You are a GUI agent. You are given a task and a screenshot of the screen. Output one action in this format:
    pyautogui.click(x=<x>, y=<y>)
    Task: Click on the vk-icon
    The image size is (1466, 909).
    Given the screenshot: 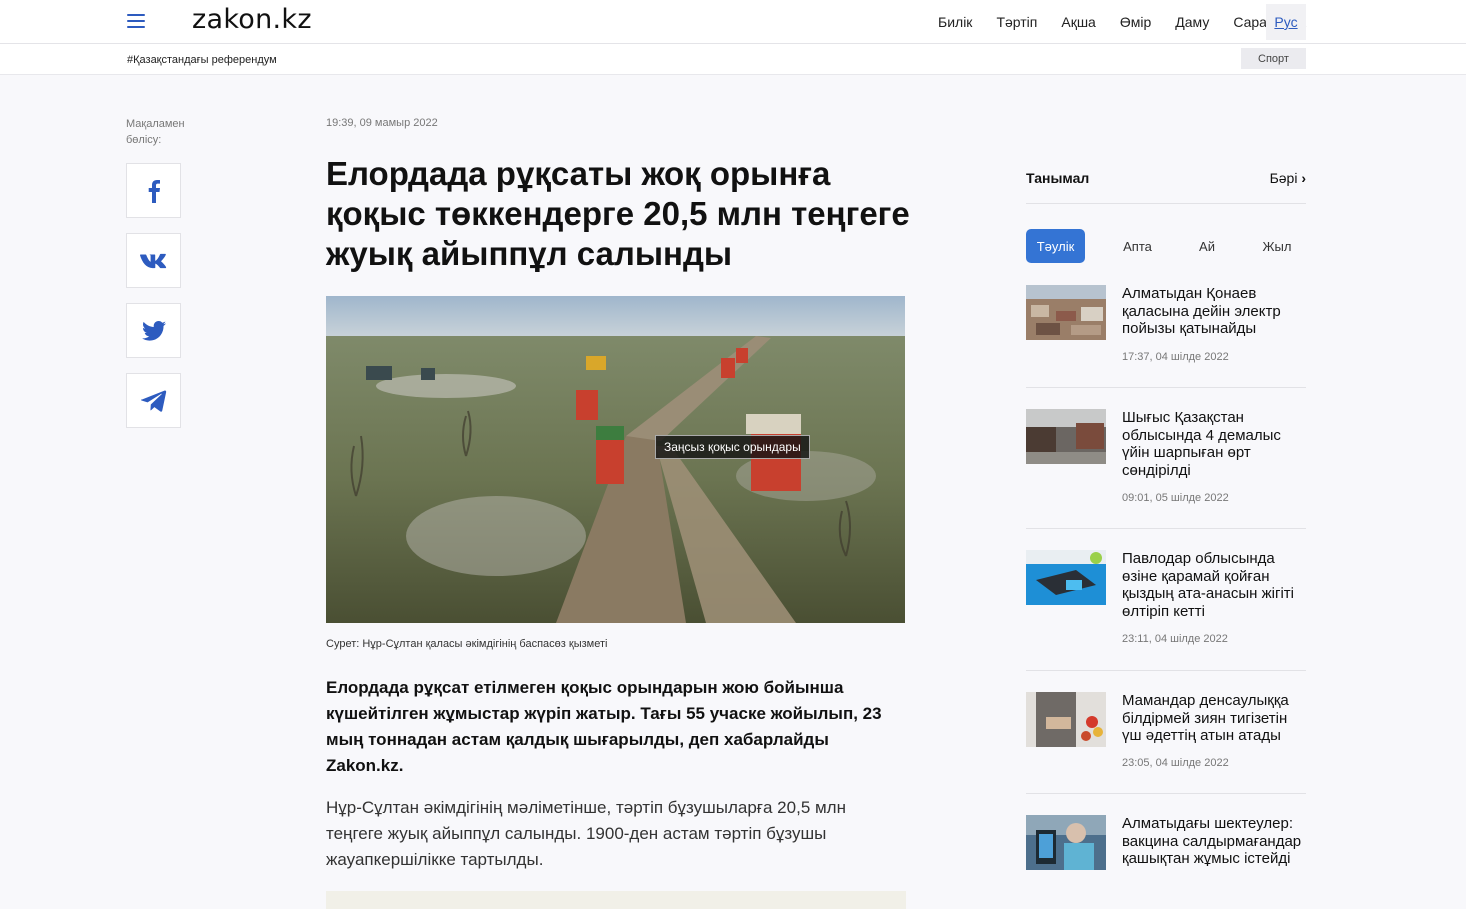 What is the action you would take?
    pyautogui.click(x=152, y=260)
    